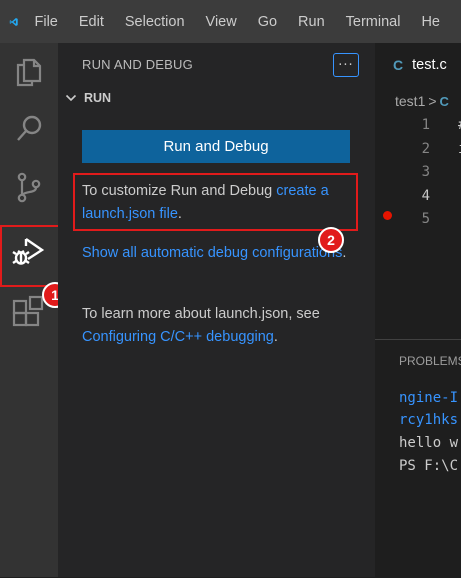  I want to click on menu-terminal: Terminal, so click(373, 22).